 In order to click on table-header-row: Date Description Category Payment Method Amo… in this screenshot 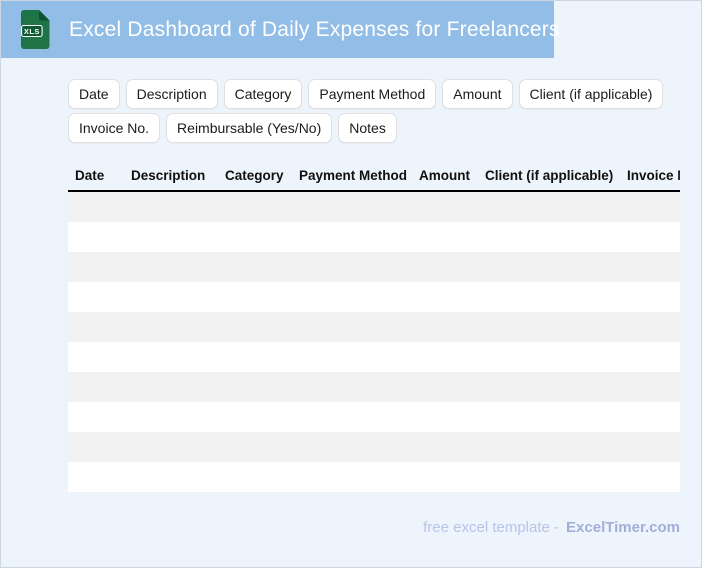, I will do `click(374, 176)`.